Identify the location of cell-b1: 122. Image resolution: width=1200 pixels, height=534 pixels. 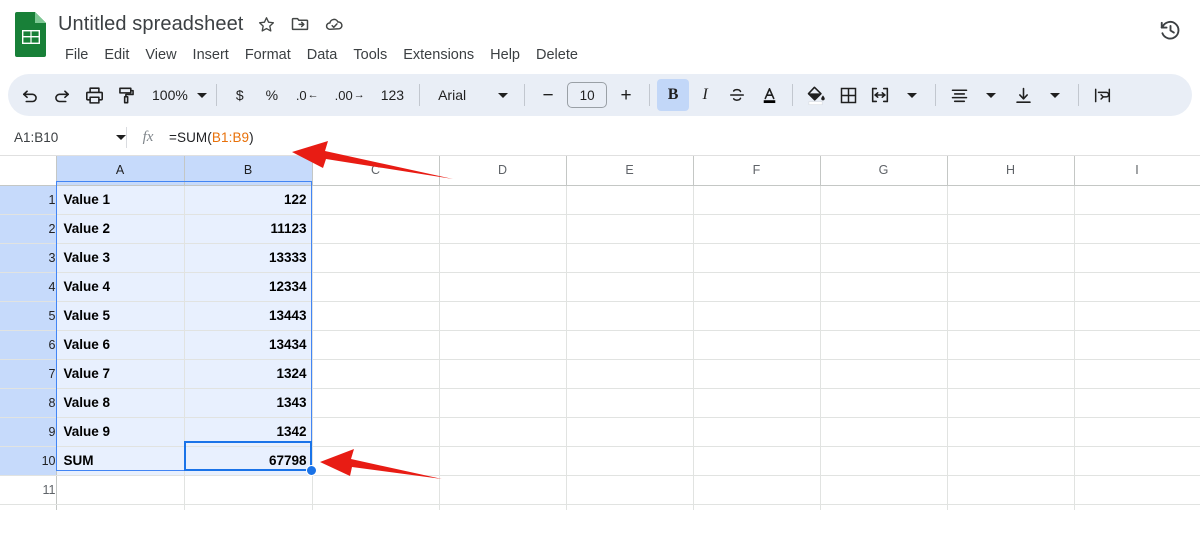
(248, 200).